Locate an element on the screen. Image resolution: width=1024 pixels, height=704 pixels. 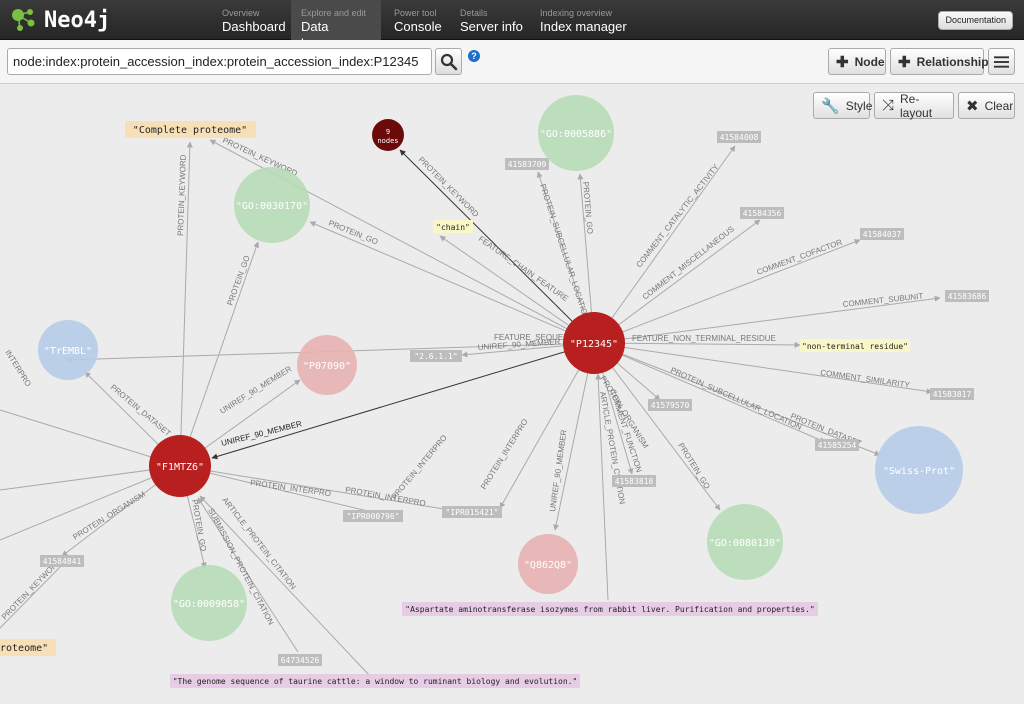
add-node-button: ✚ Node is located at coordinates (857, 61).